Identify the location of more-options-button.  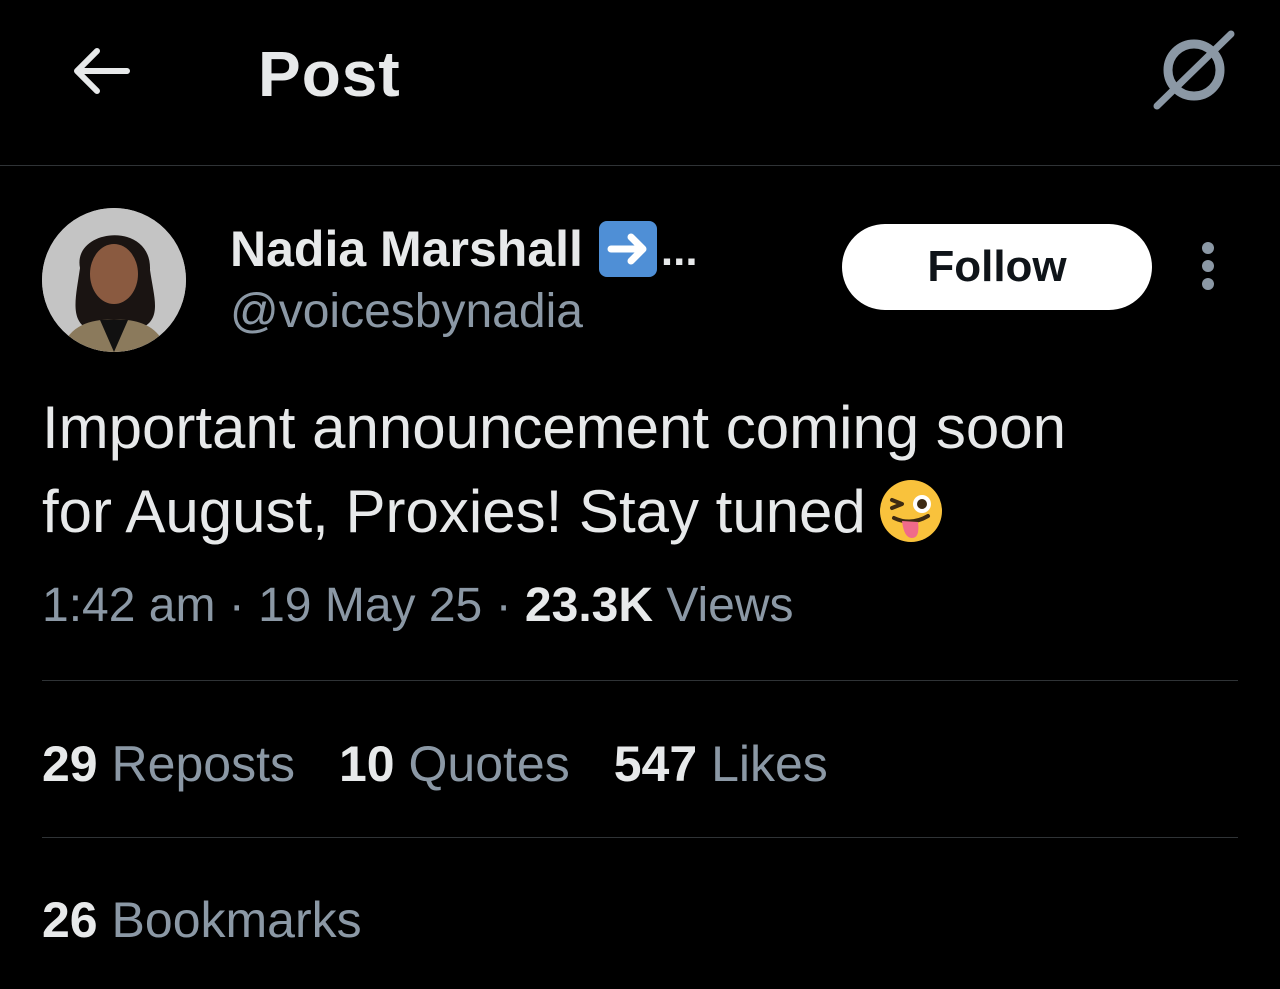
(1208, 266).